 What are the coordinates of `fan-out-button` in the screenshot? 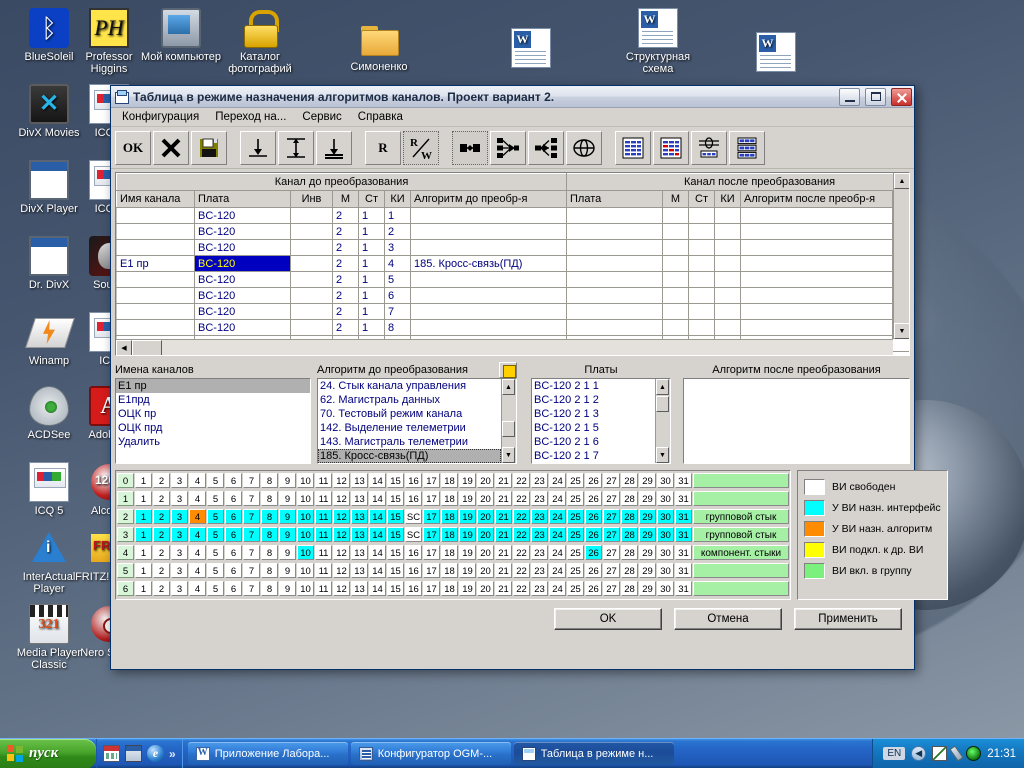 It's located at (508, 147).